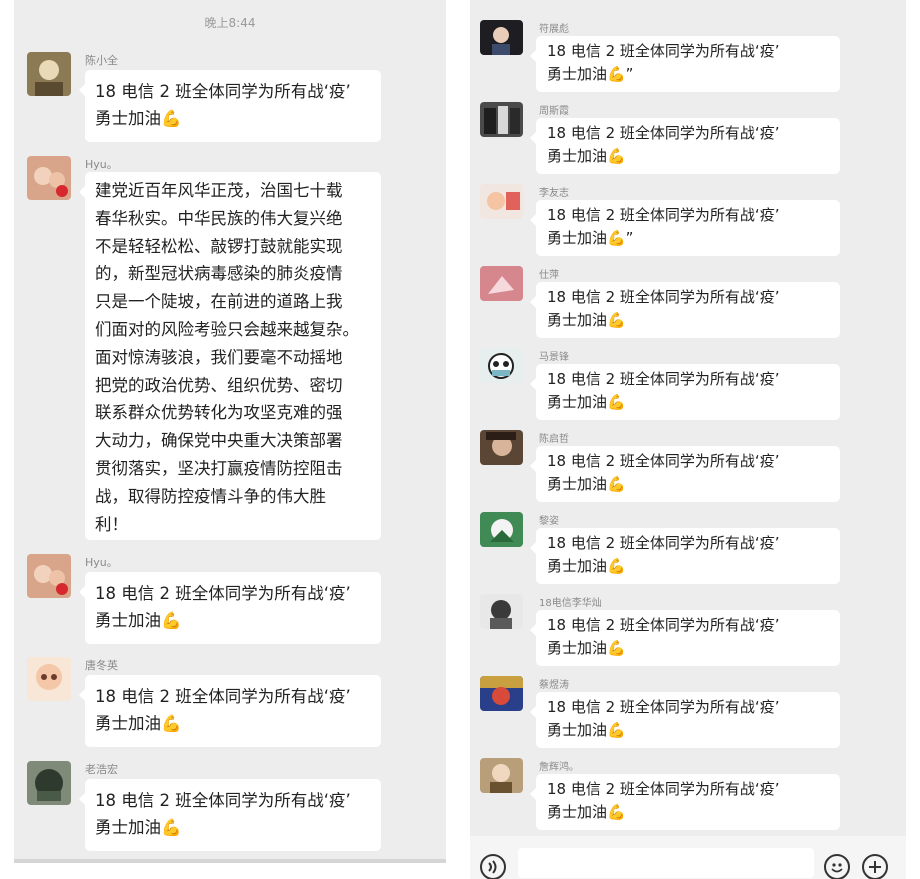  What do you see at coordinates (549, 275) in the screenshot?
I see `sender-name: 仕萍` at bounding box center [549, 275].